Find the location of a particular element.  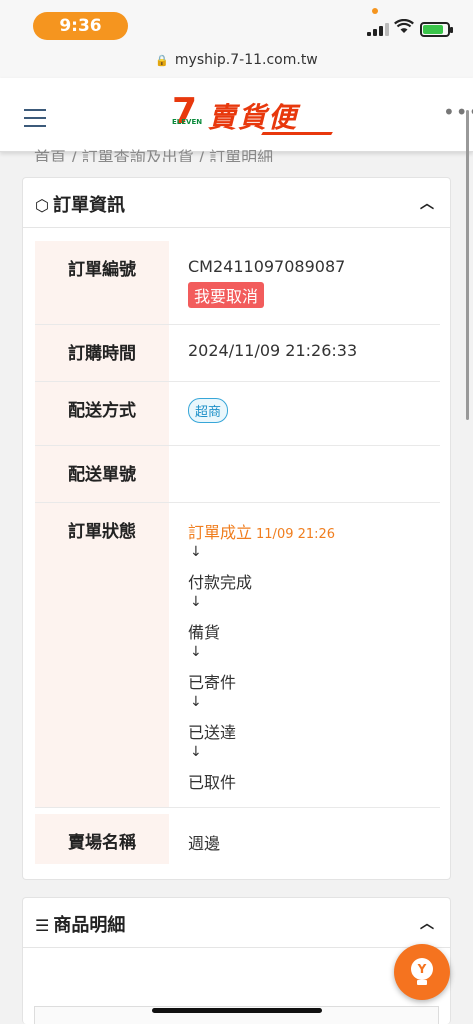

product-detail-header: ☰ 商品明細 ︿ is located at coordinates (236, 923).